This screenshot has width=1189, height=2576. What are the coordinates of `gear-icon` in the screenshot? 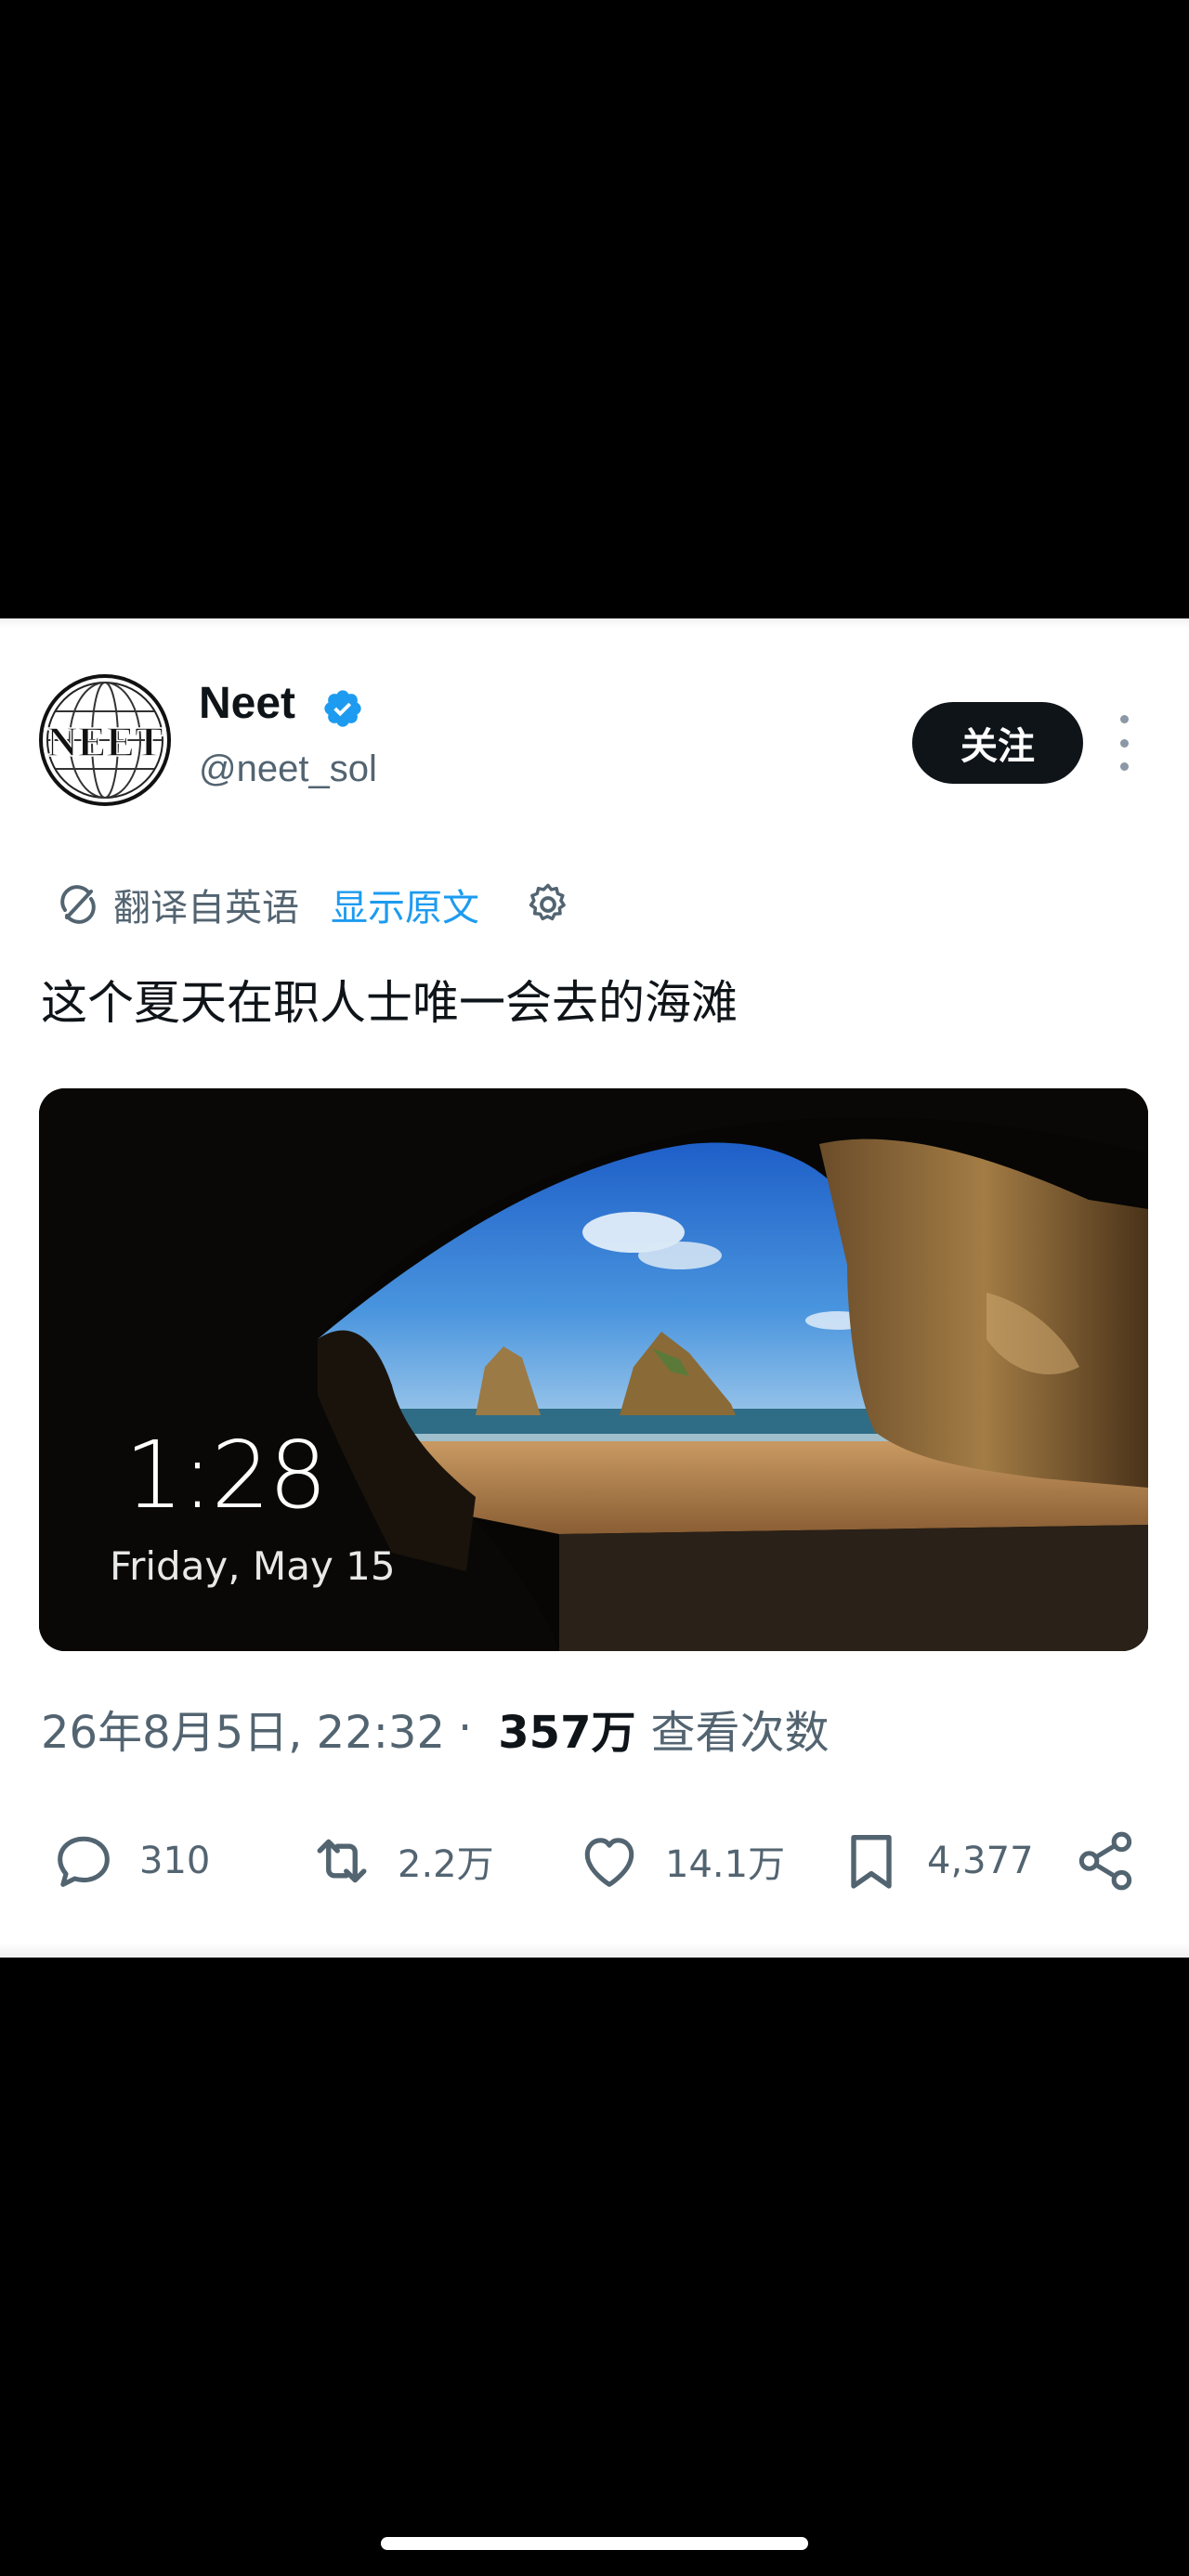 It's located at (548, 904).